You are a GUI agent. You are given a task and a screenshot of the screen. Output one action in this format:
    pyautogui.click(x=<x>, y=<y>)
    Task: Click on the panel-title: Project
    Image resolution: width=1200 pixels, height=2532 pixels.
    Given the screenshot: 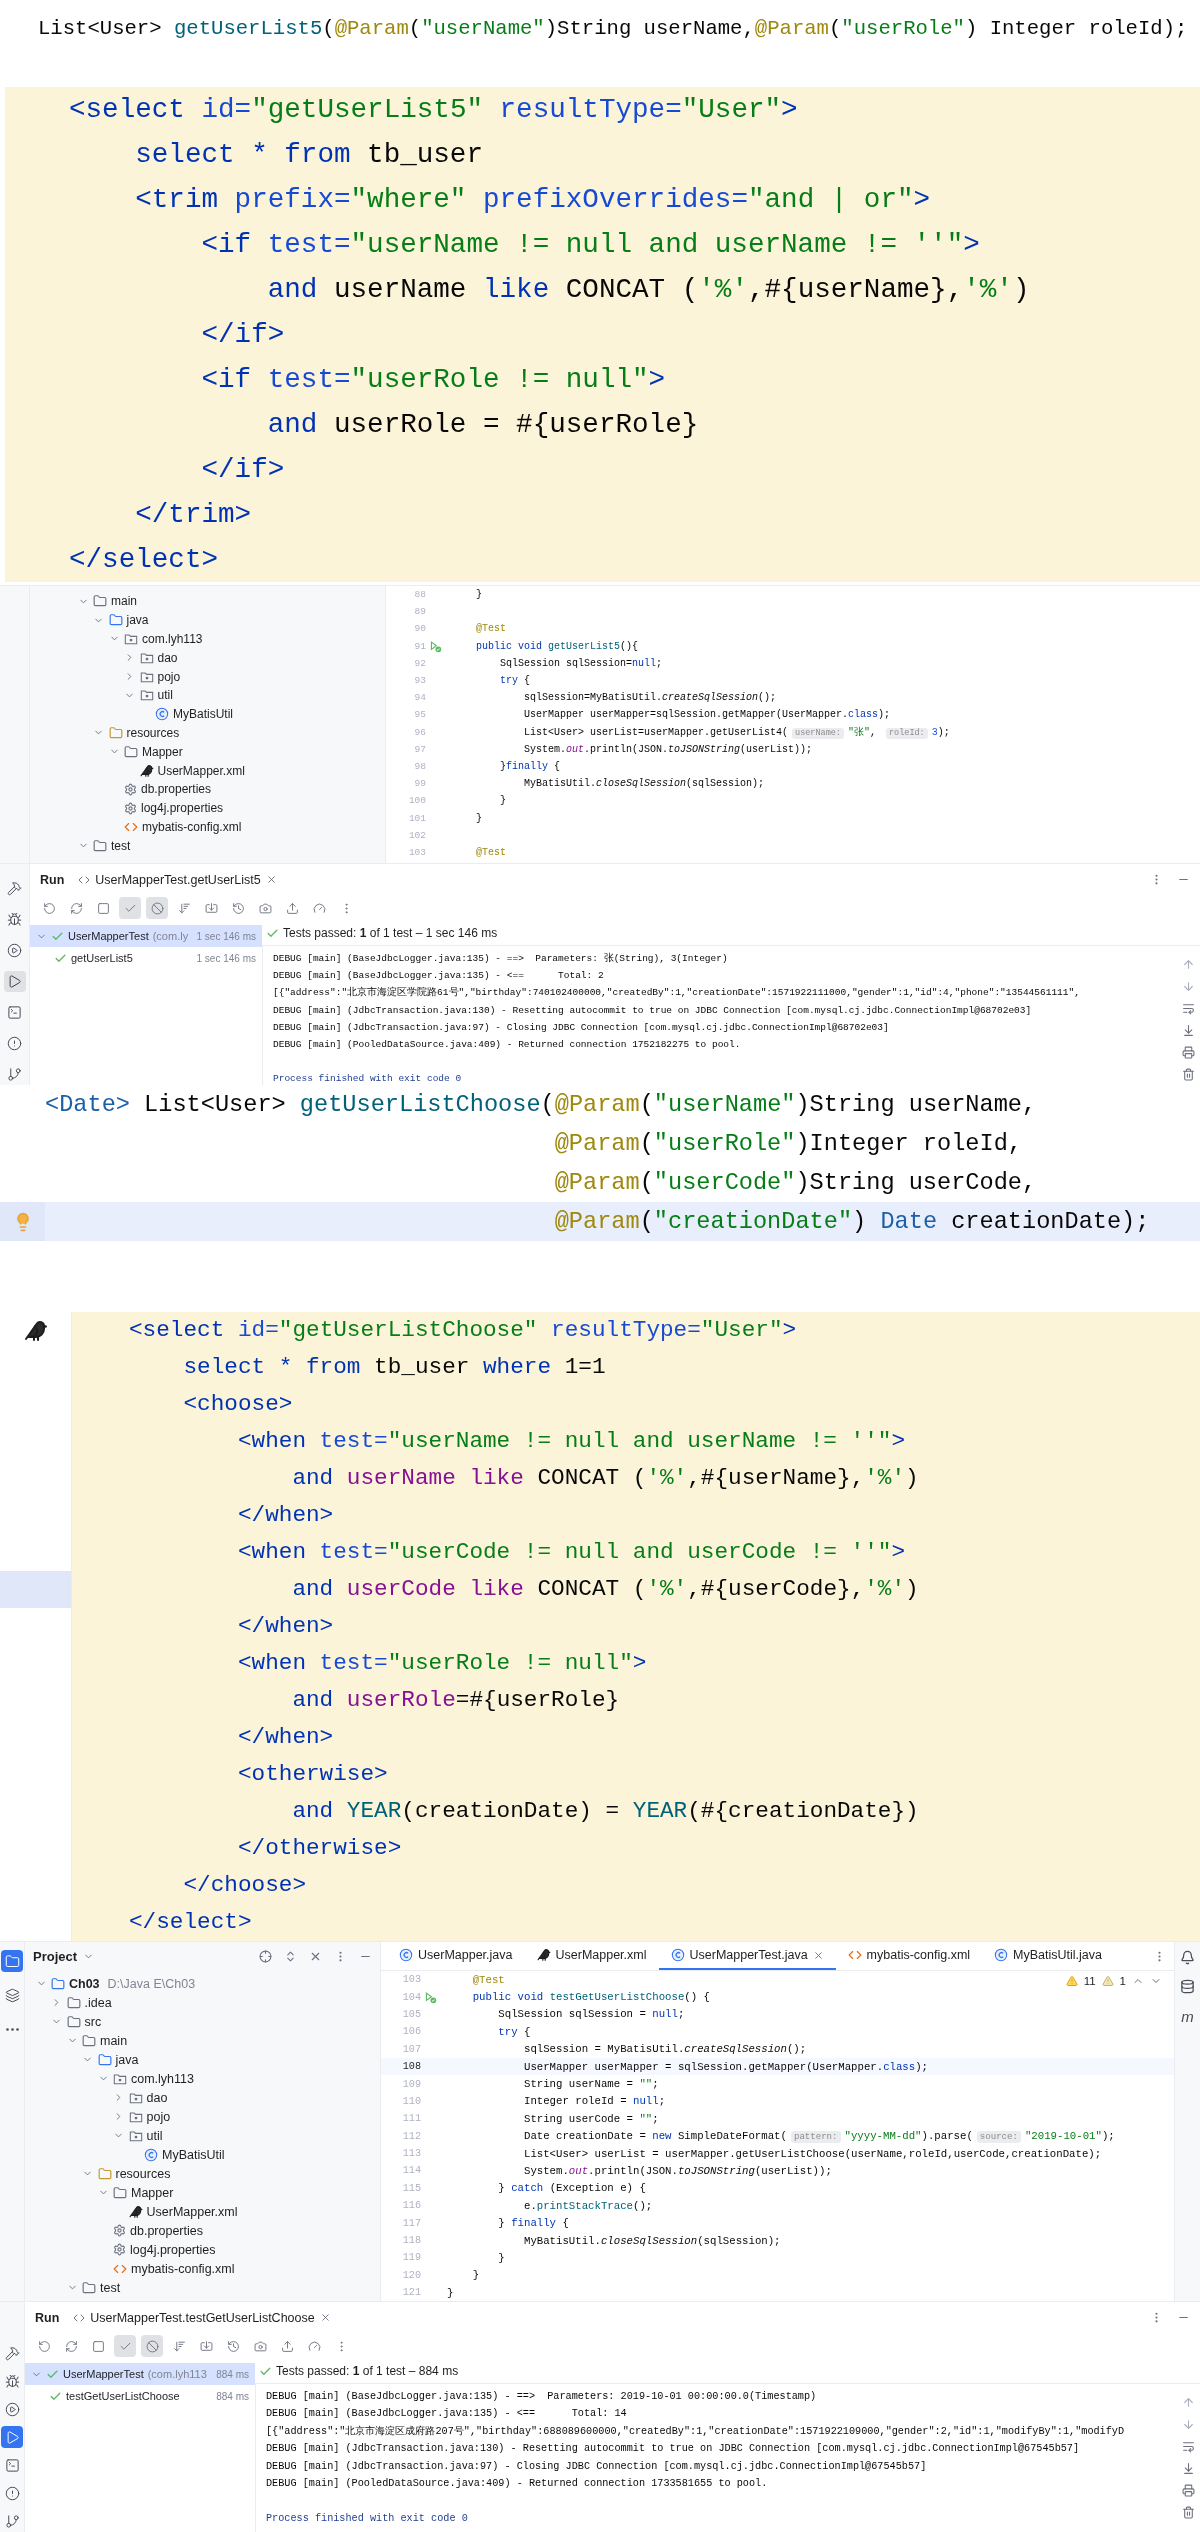 What is the action you would take?
    pyautogui.click(x=55, y=1956)
    